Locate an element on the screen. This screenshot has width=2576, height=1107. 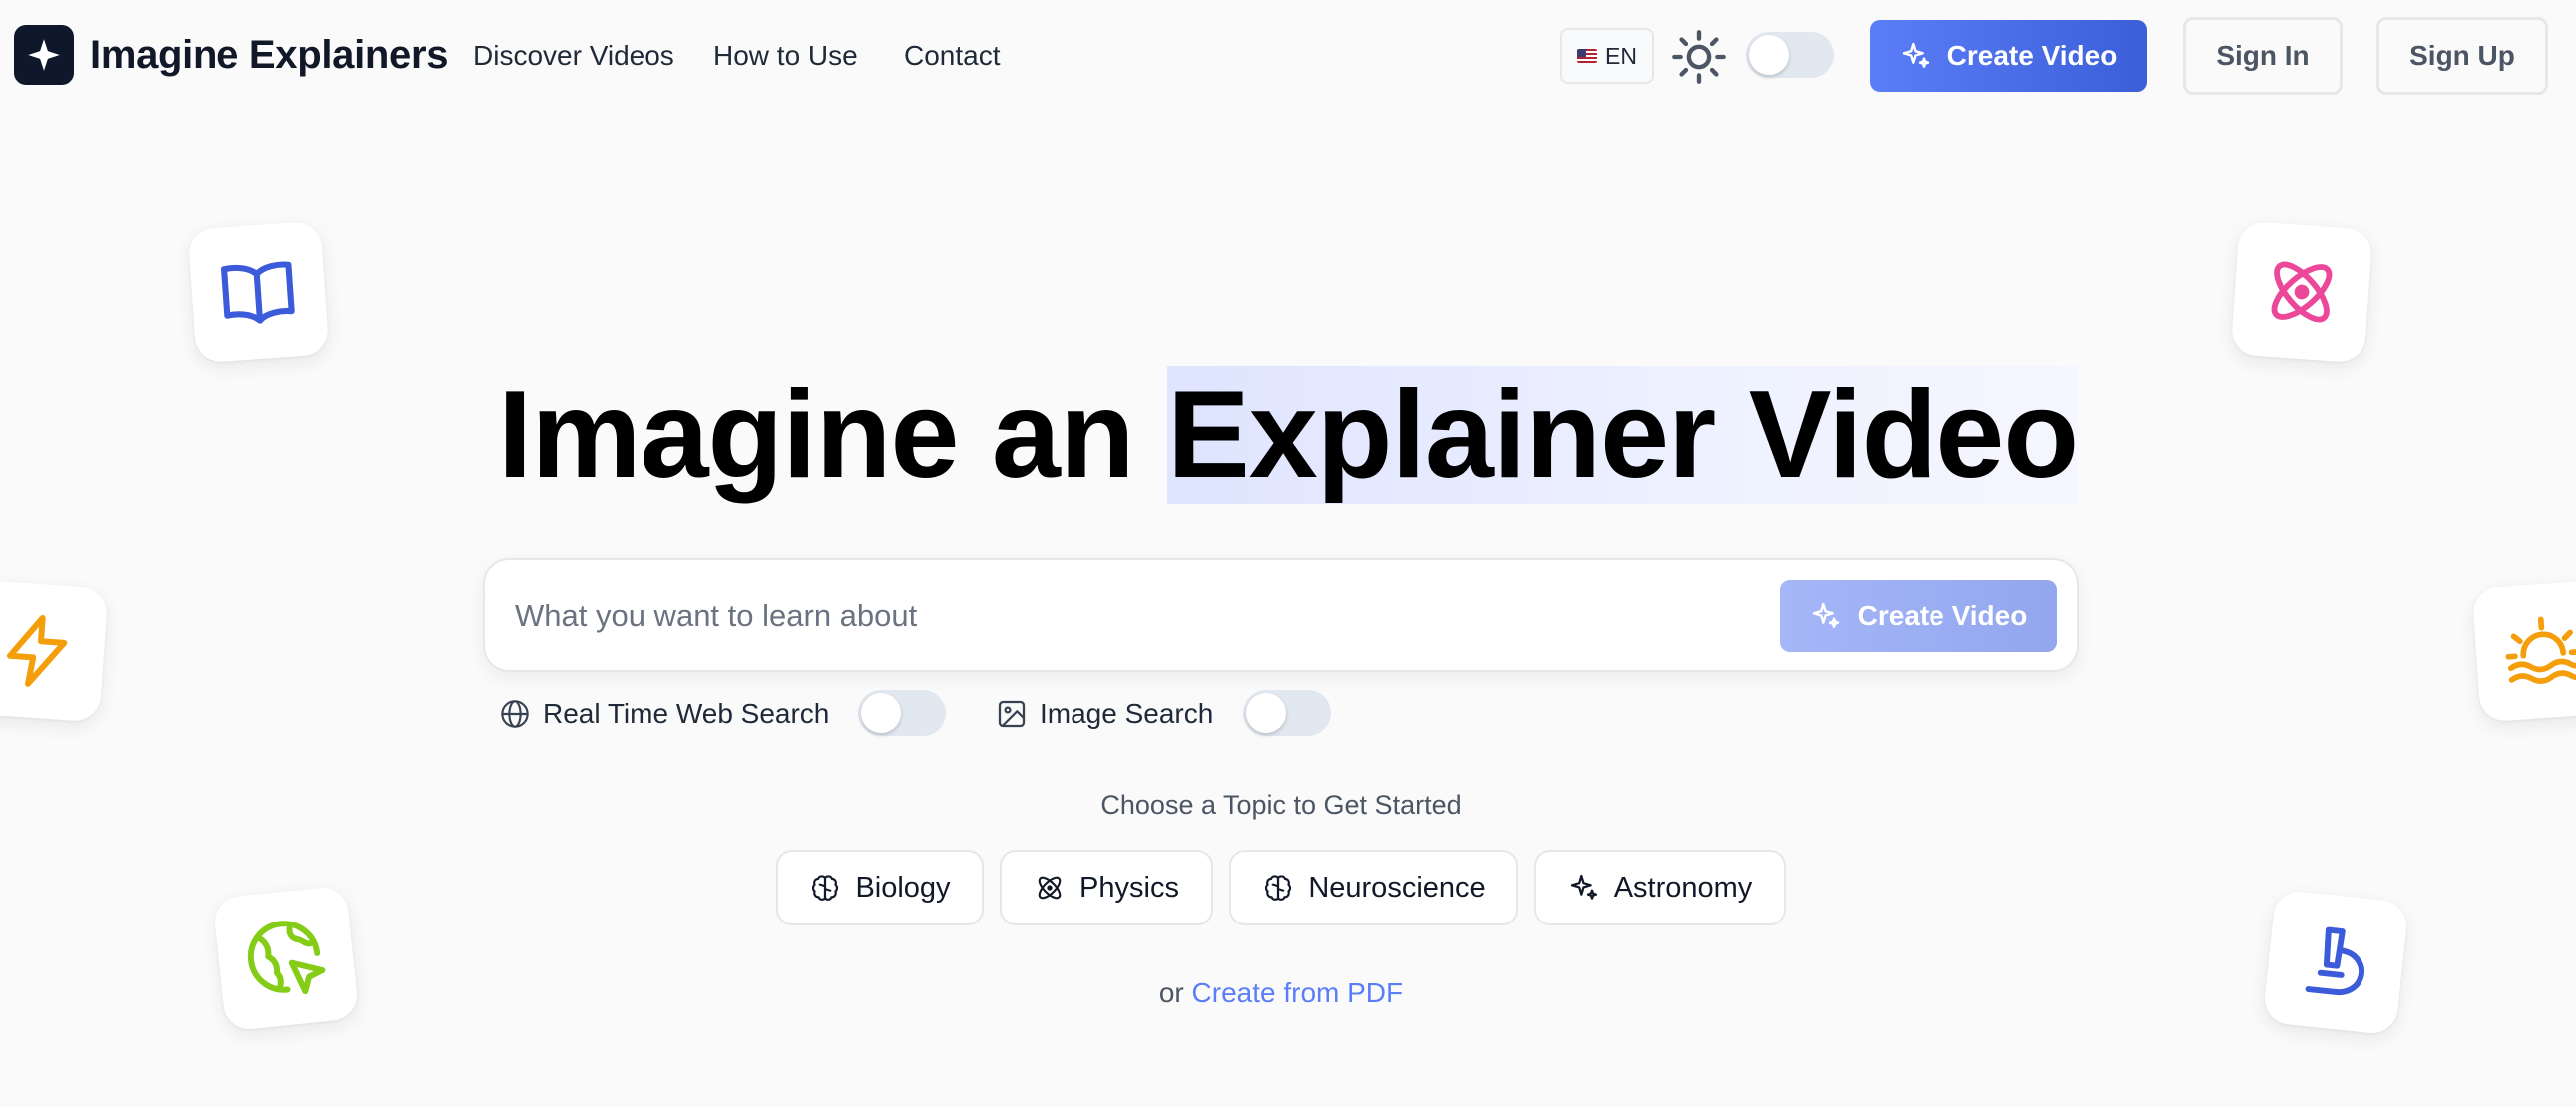
web-search-label: Real Time Web Search is located at coordinates (686, 713).